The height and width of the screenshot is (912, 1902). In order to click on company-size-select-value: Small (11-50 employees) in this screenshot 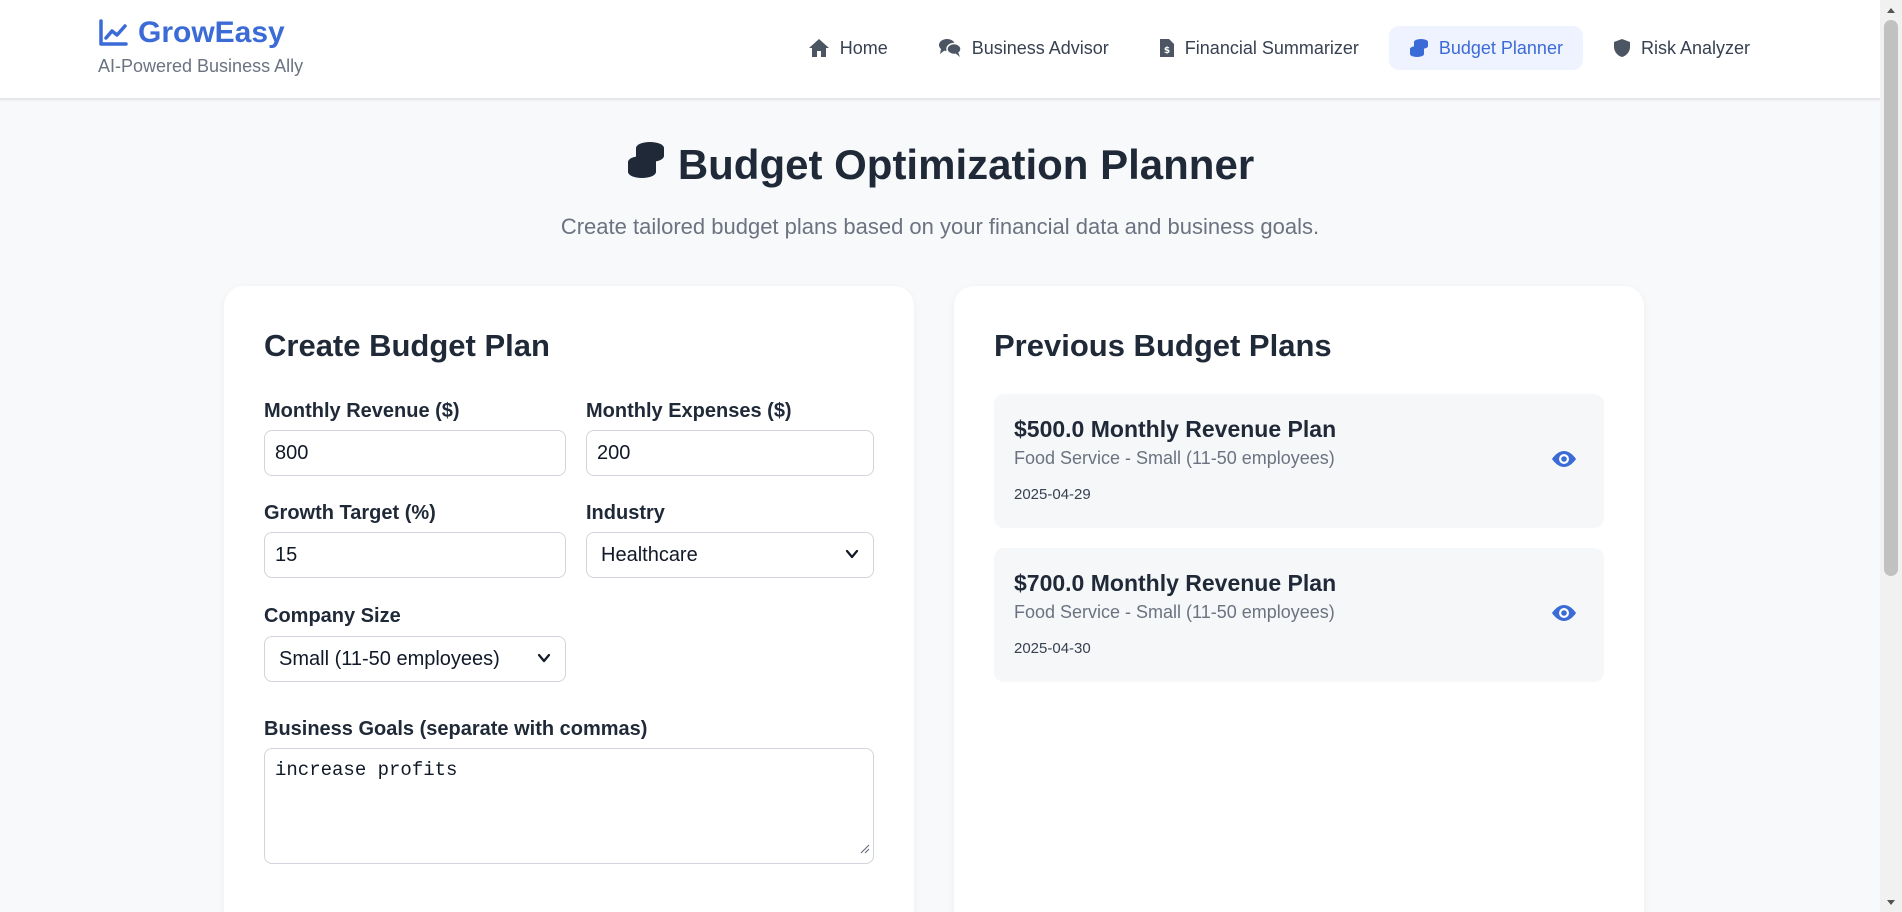, I will do `click(389, 658)`.